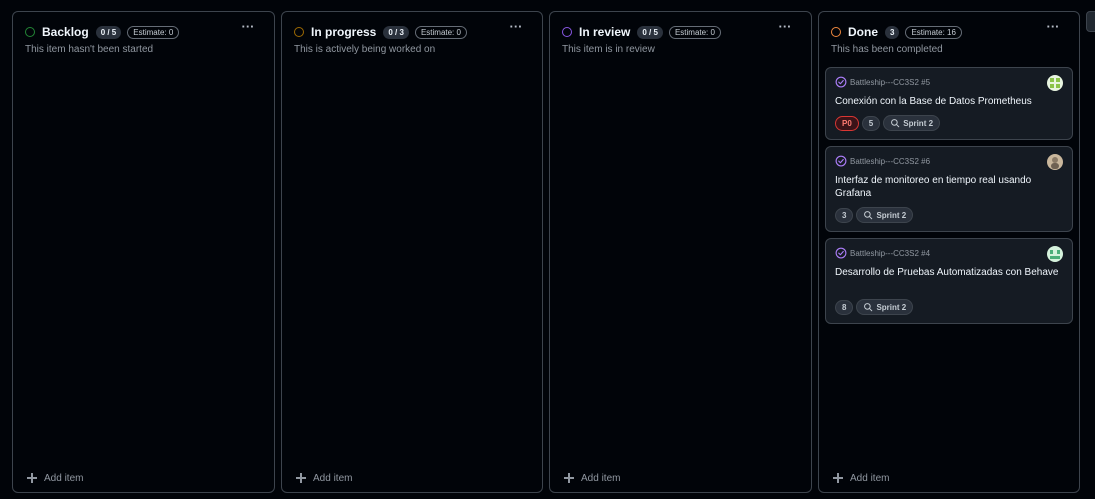 The height and width of the screenshot is (499, 1095). What do you see at coordinates (890, 161) in the screenshot?
I see `card-repo-label: Battleship---CC3S2 #6` at bounding box center [890, 161].